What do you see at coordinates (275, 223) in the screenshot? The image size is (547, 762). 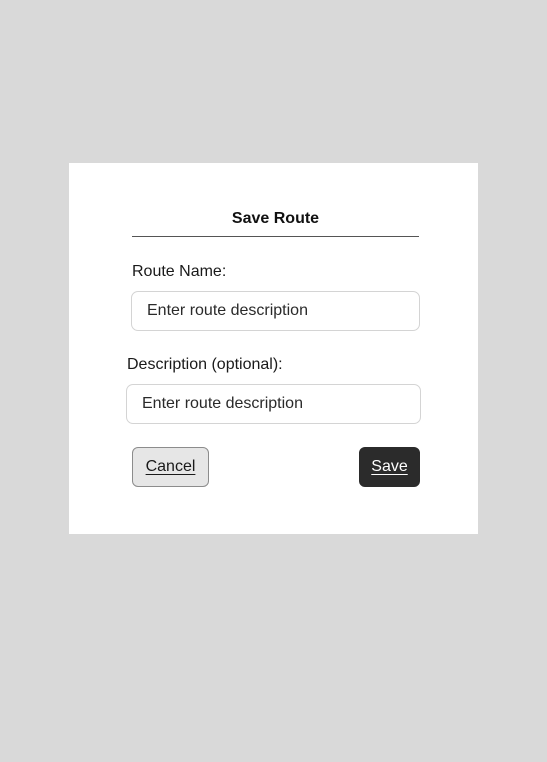 I see `dialog-title: Save Route` at bounding box center [275, 223].